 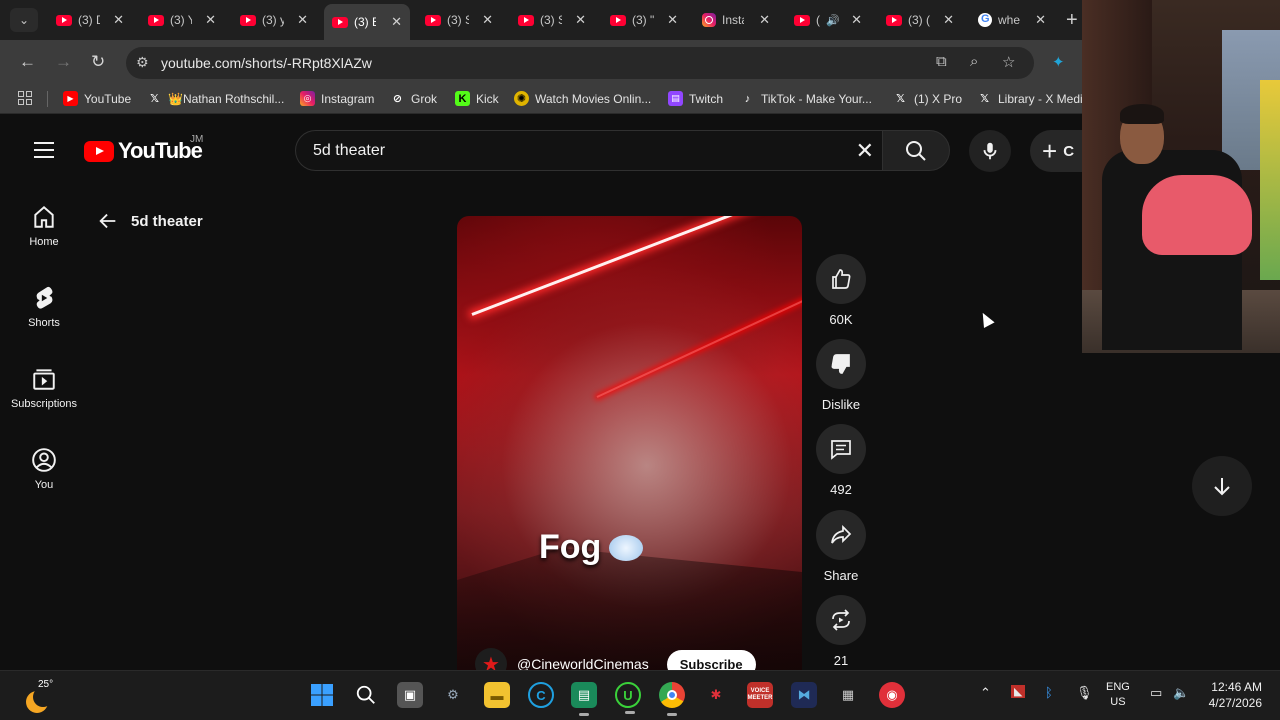 I want to click on bookmark-item: 𝕏 (1) X Pro, so click(x=927, y=98).